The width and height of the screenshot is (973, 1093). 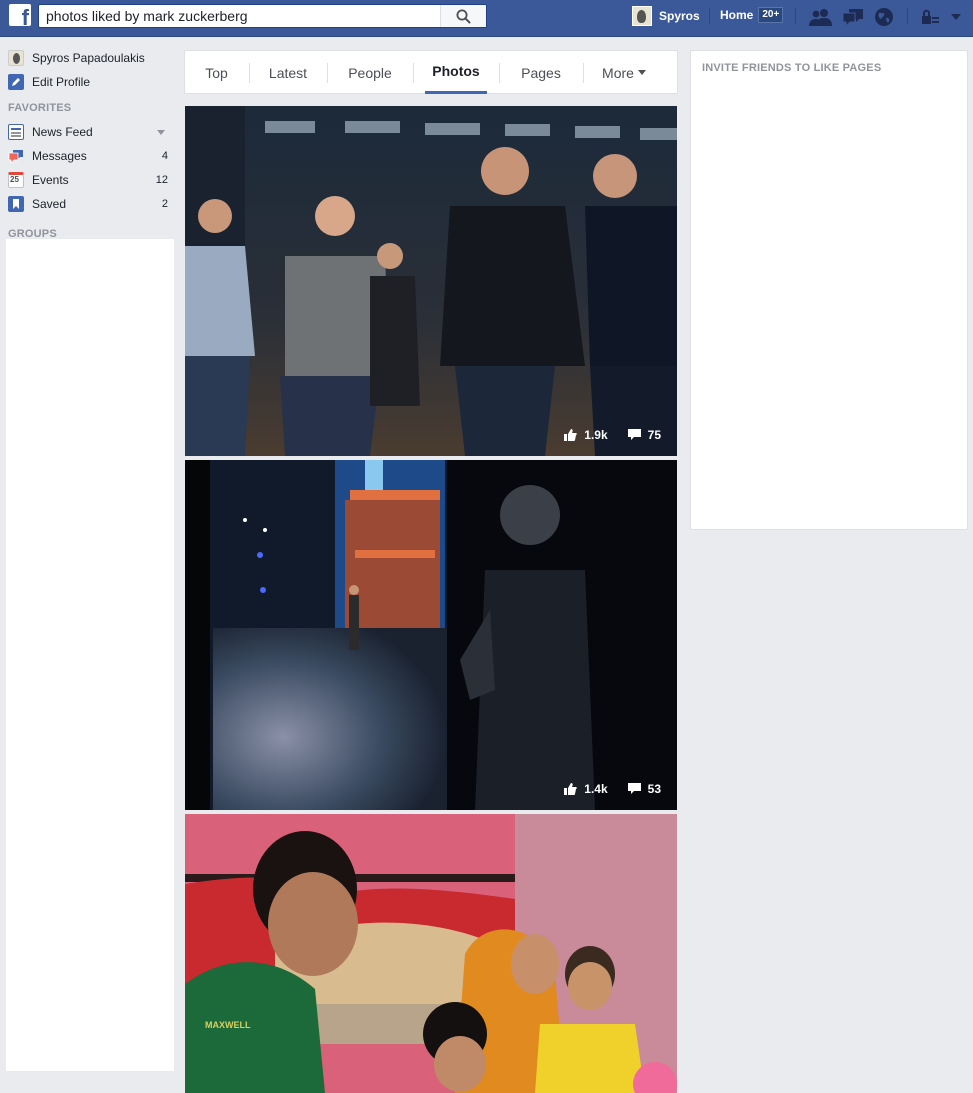 I want to click on like-count: 1.9k, so click(x=596, y=435).